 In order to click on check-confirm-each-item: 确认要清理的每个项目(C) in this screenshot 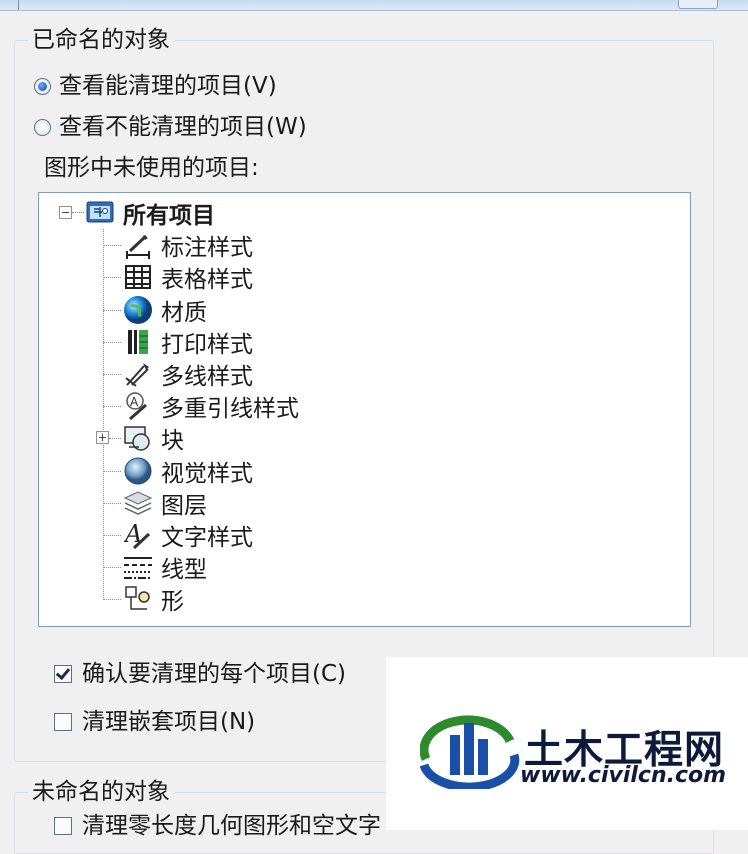, I will do `click(200, 674)`.